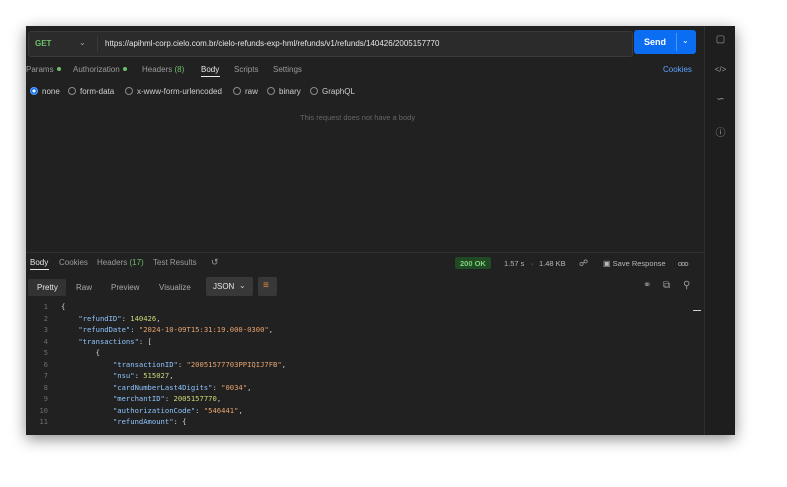 The height and width of the screenshot is (487, 787). I want to click on more-options-icon: ooo, so click(683, 263).